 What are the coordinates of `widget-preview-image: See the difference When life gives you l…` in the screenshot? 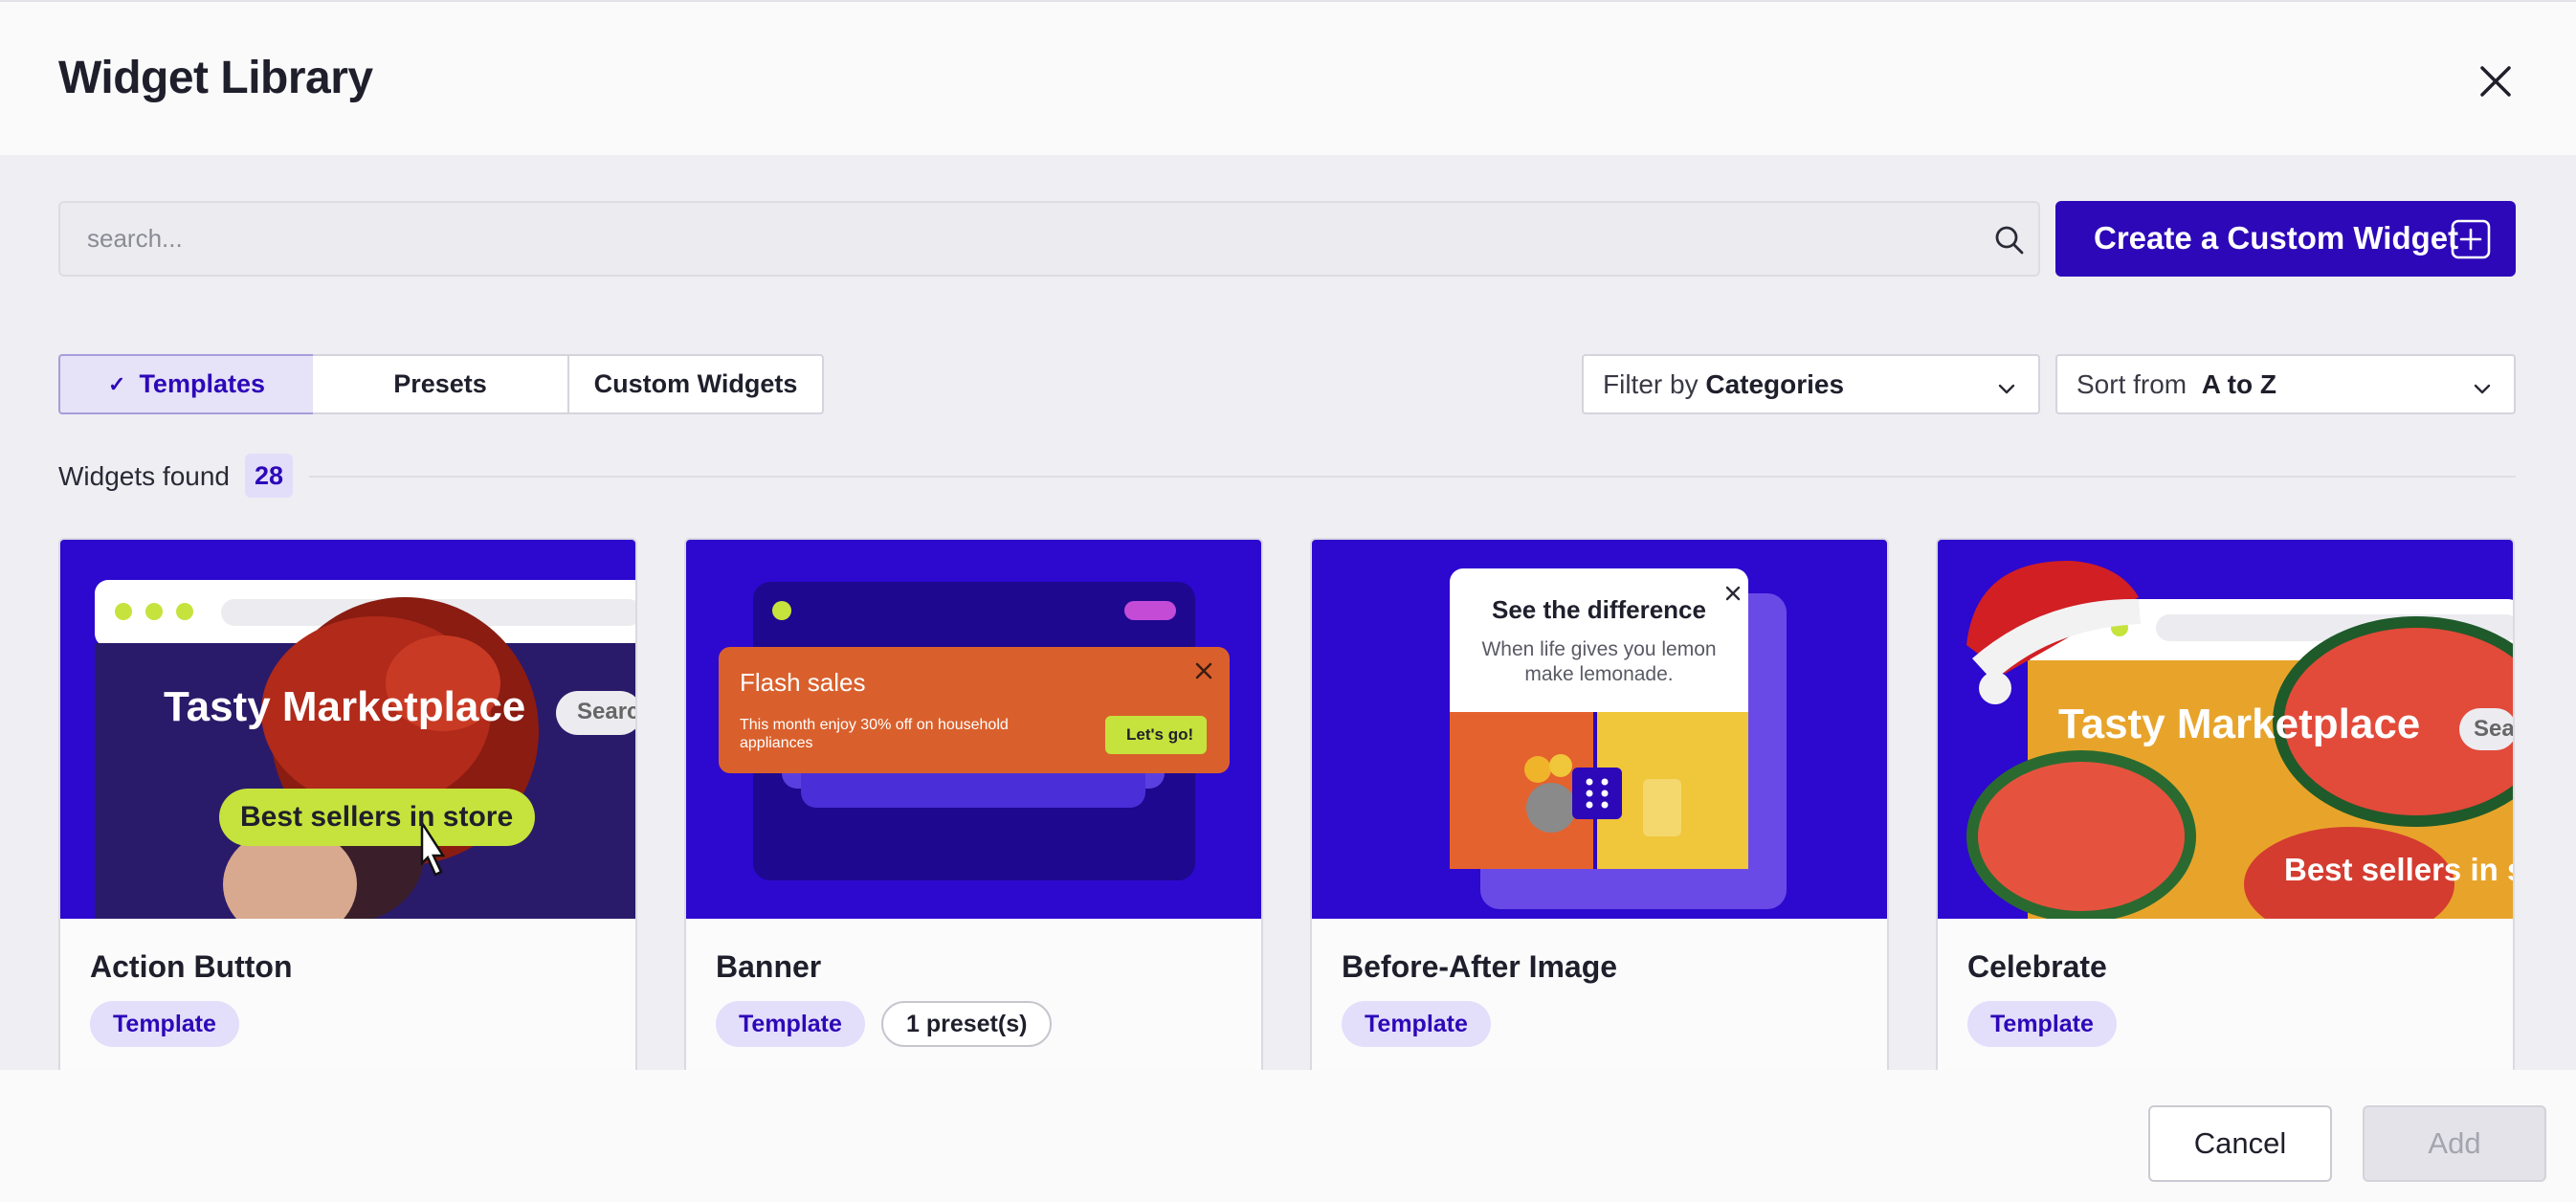 It's located at (1599, 729).